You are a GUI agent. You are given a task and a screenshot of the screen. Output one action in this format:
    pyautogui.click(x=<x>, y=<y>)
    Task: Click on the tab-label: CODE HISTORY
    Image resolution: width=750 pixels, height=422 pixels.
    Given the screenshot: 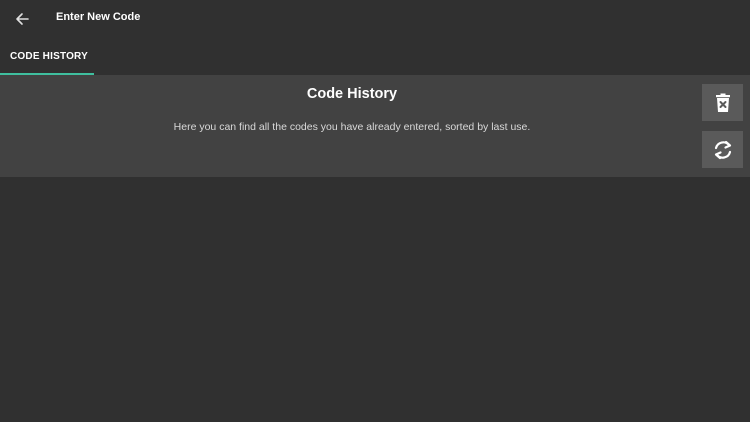 What is the action you would take?
    pyautogui.click(x=49, y=56)
    